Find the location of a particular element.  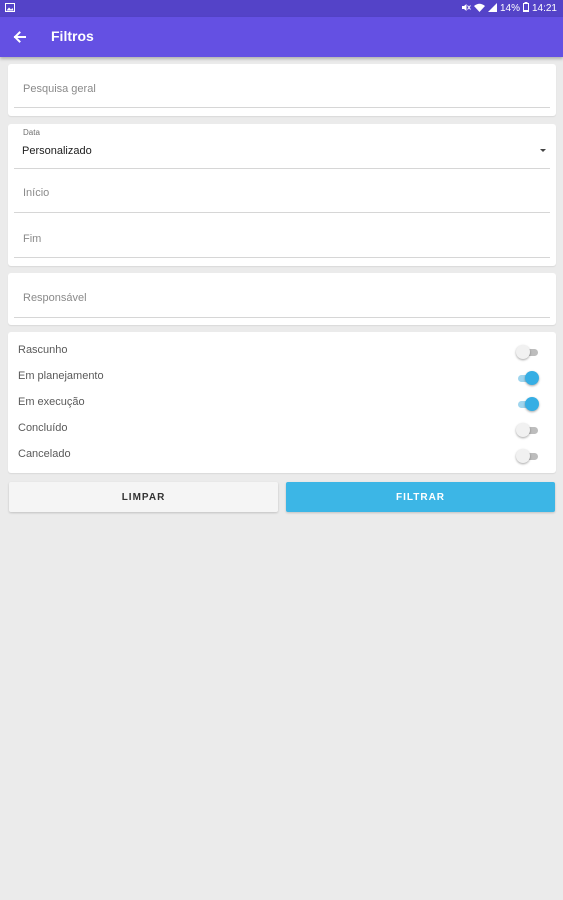

switch-row-em-planejamento: Em planejamento is located at coordinates (282, 378).